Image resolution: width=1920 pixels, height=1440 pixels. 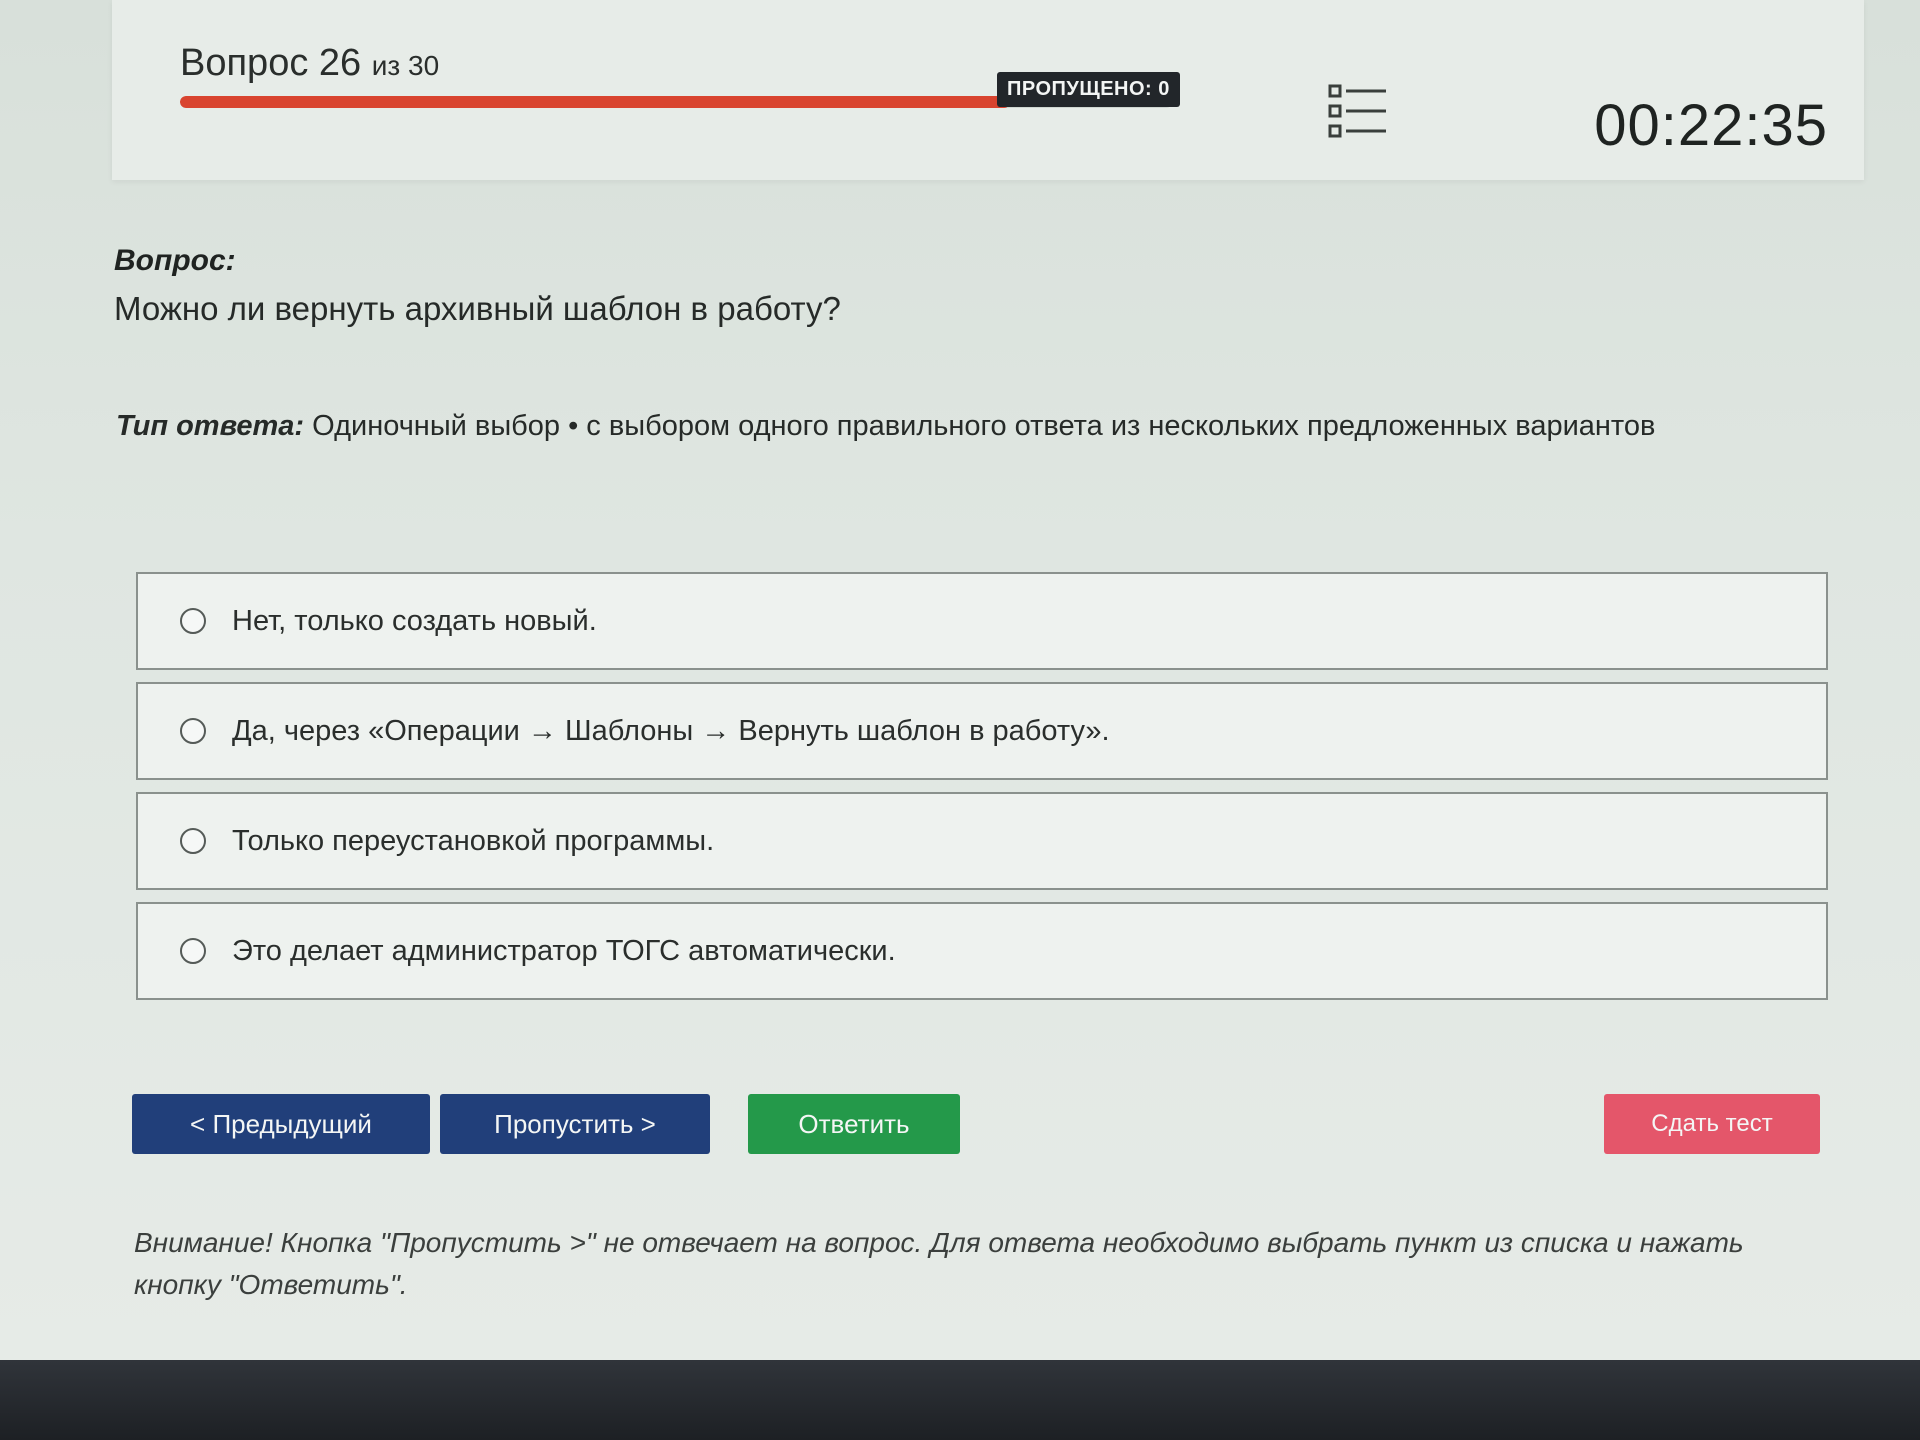 I want to click on submit-test-button: Сдать тест, so click(x=1712, y=1124).